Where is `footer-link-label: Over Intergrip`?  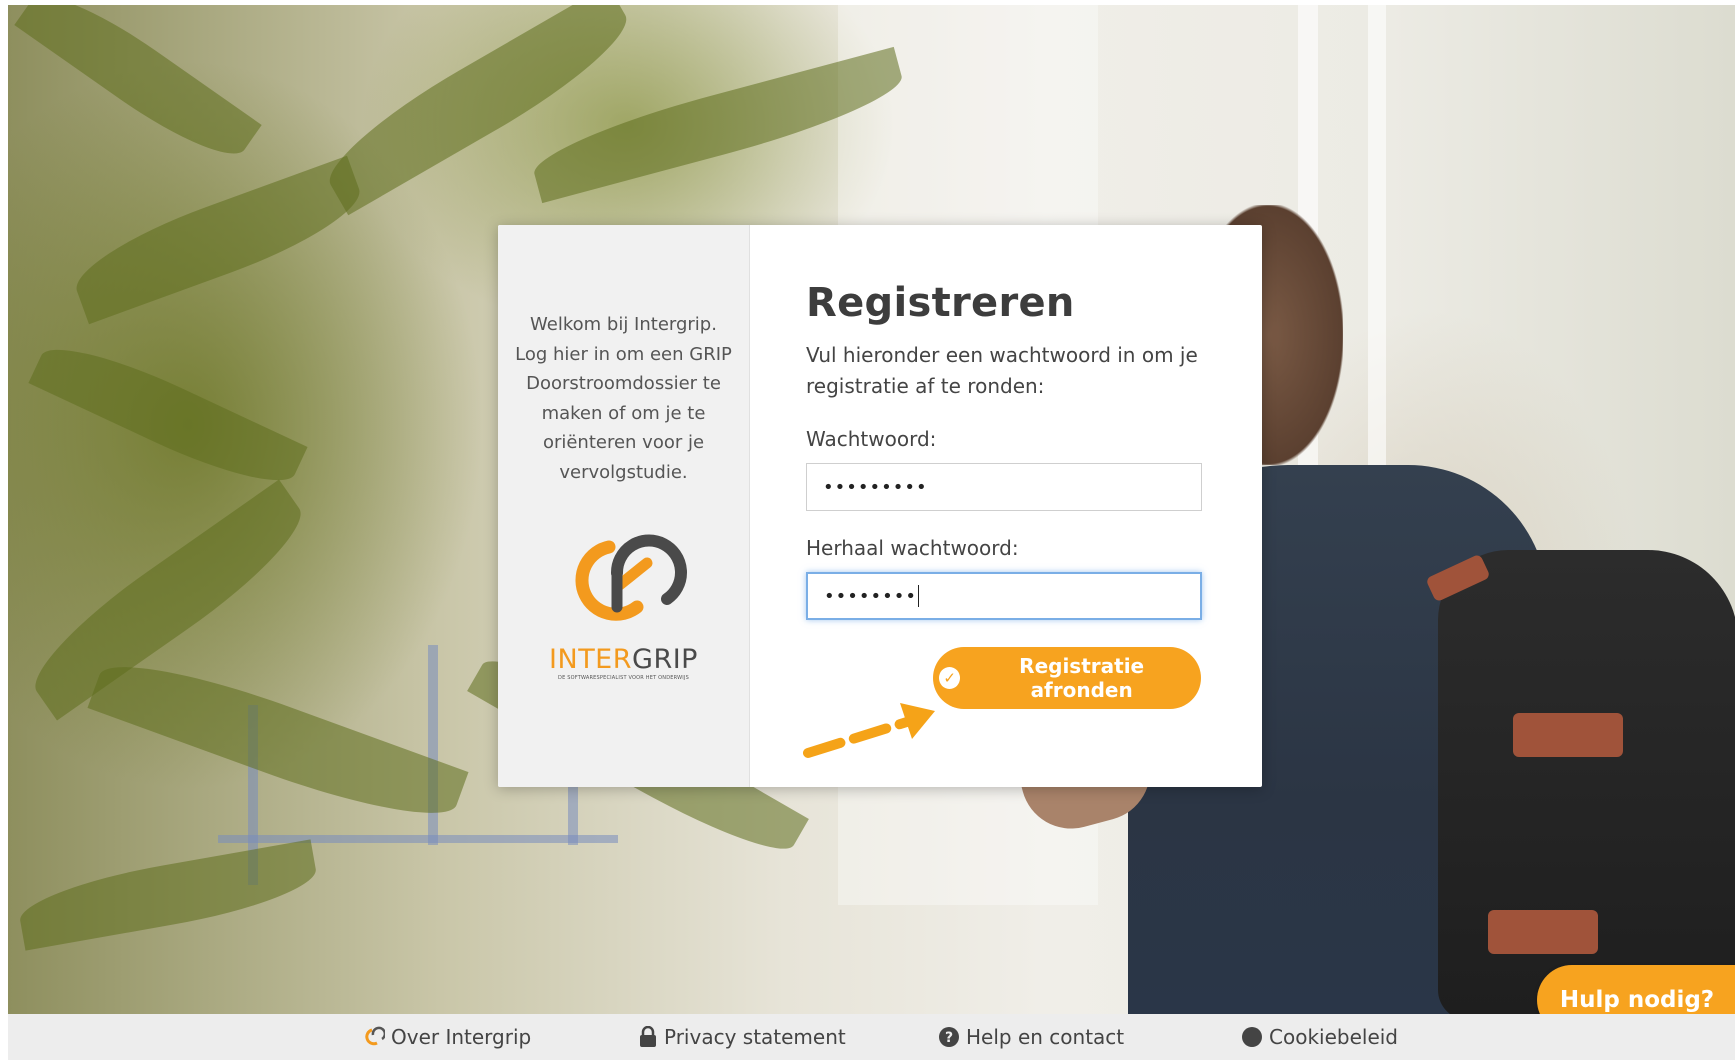 footer-link-label: Over Intergrip is located at coordinates (461, 1037).